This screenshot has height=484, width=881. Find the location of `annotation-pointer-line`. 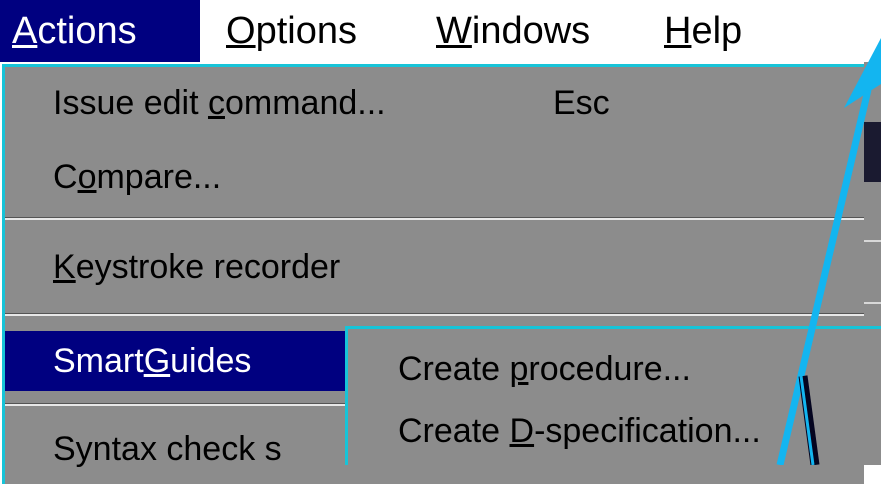

annotation-pointer-line is located at coordinates (809, 420).